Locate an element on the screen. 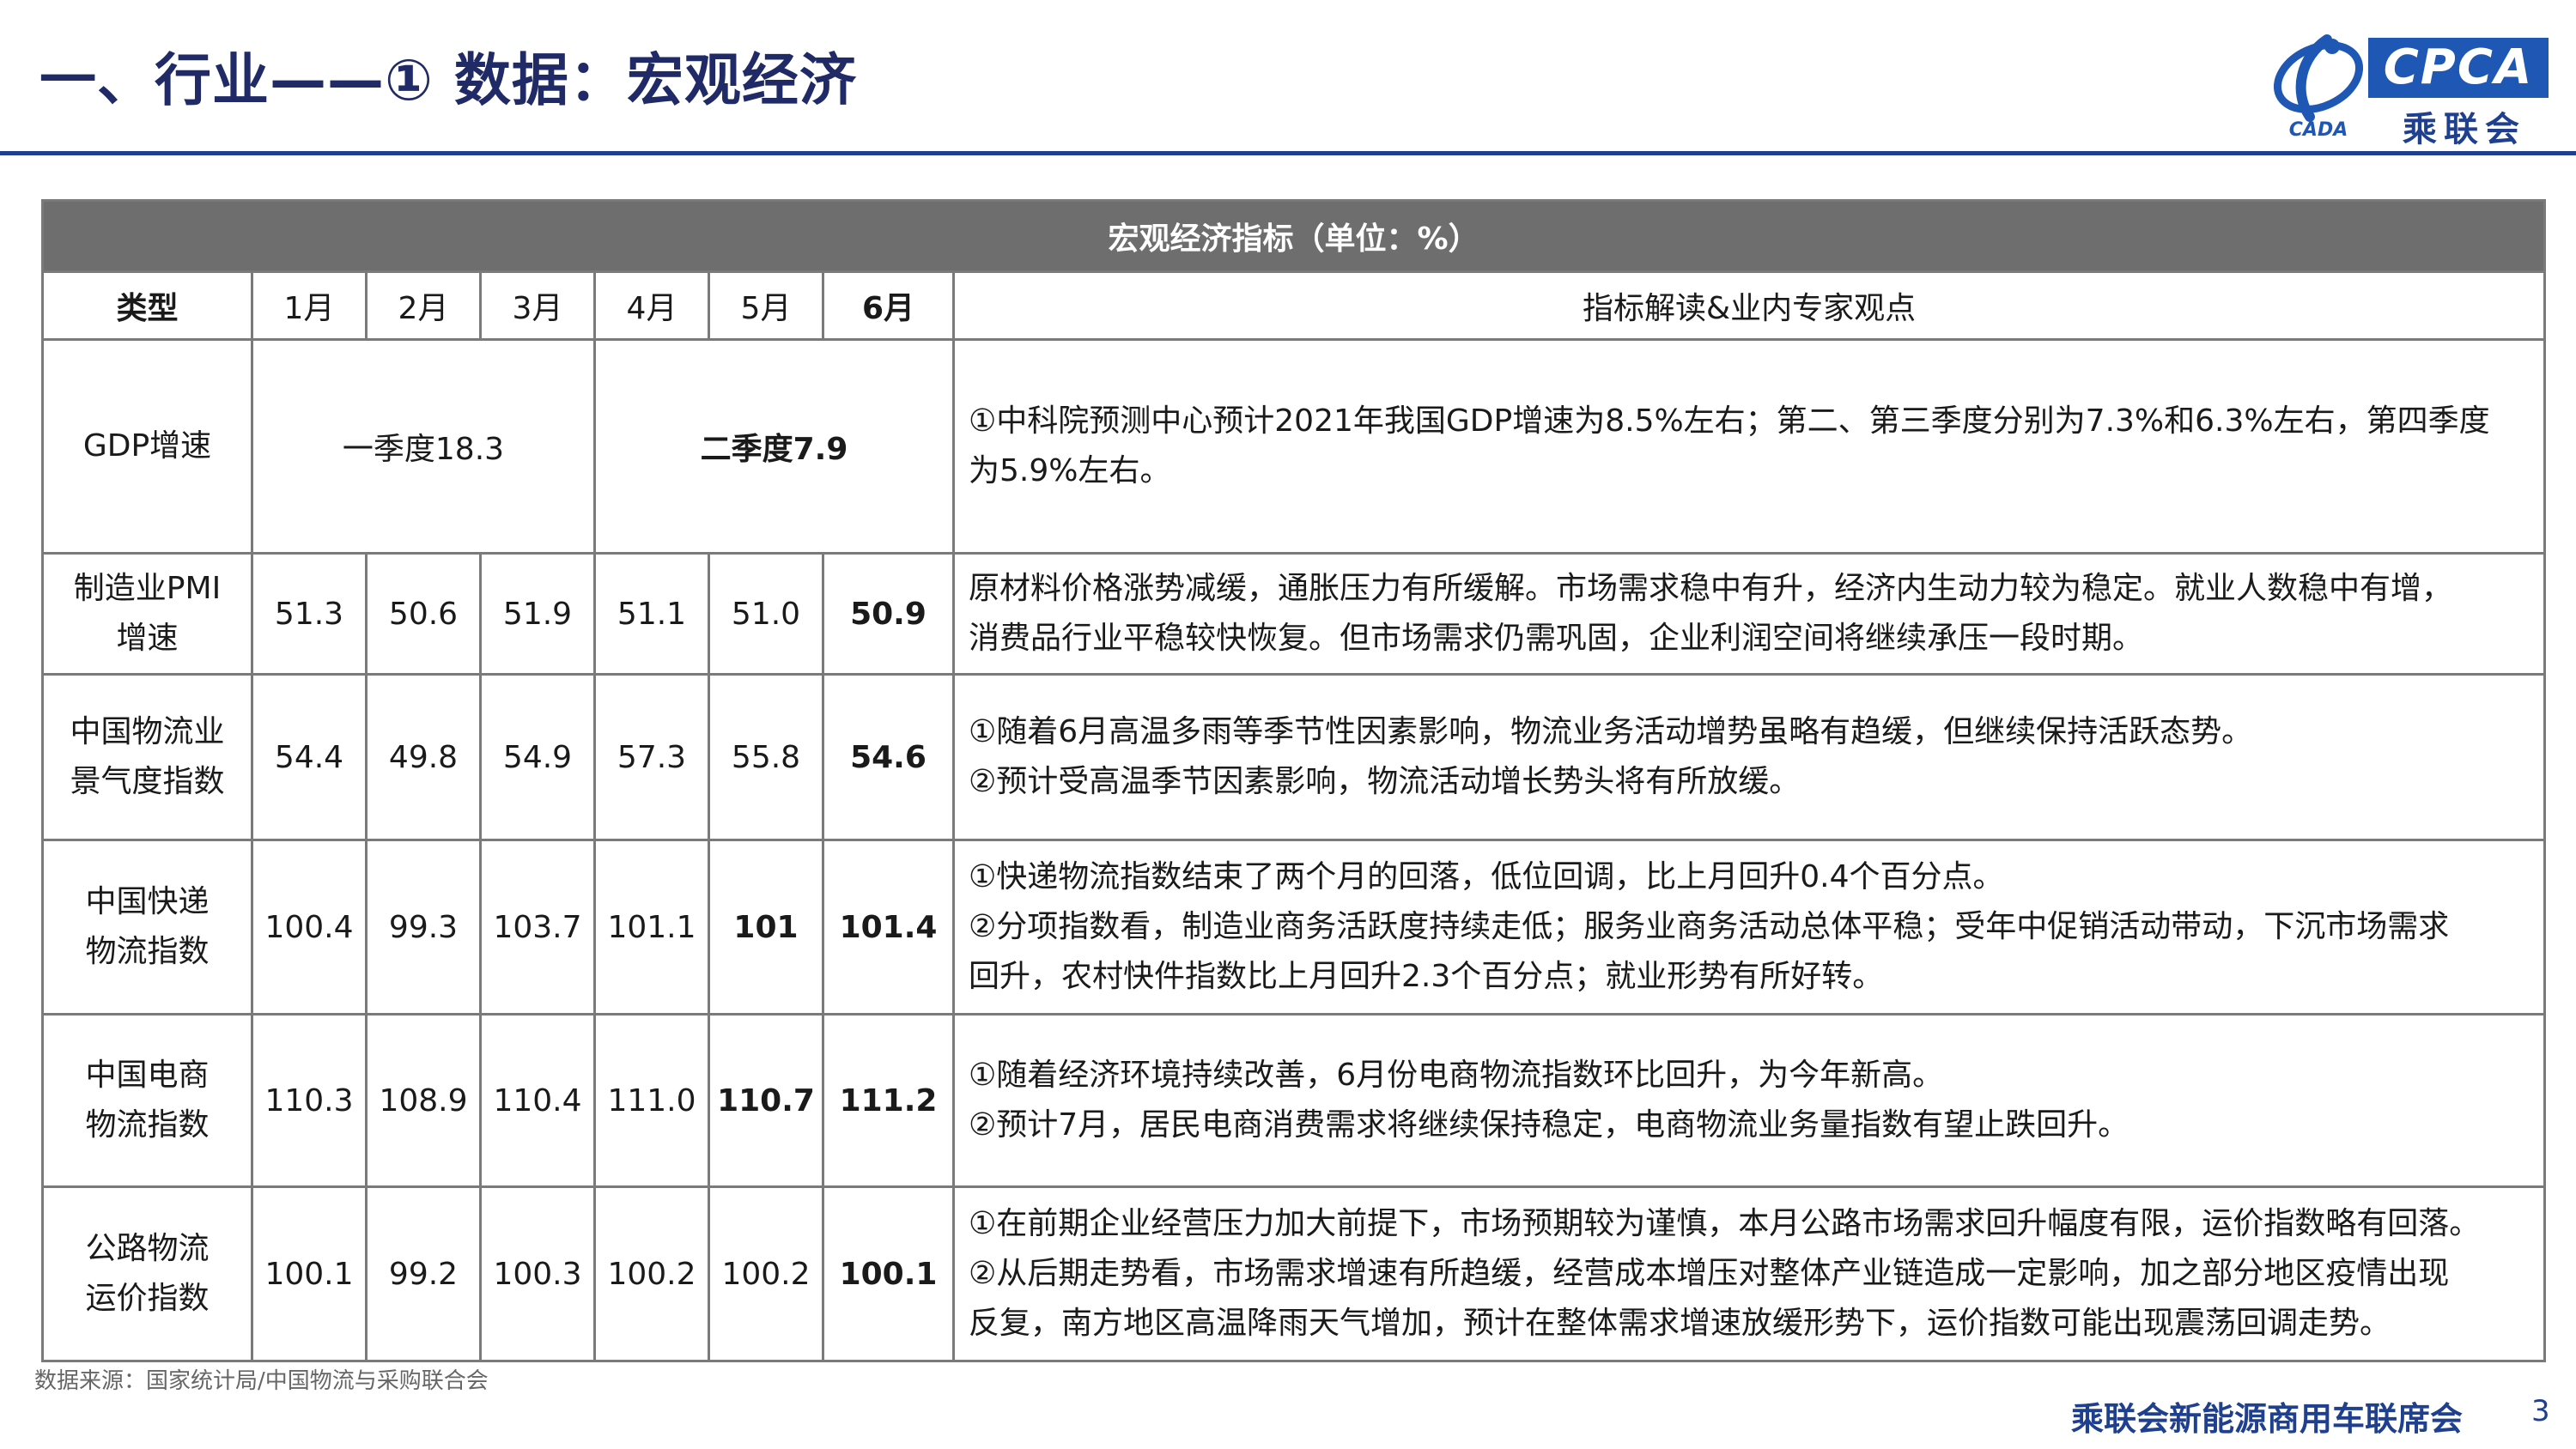 The height and width of the screenshot is (1449, 2576). logo-mark-text: CADA is located at coordinates (2318, 130).